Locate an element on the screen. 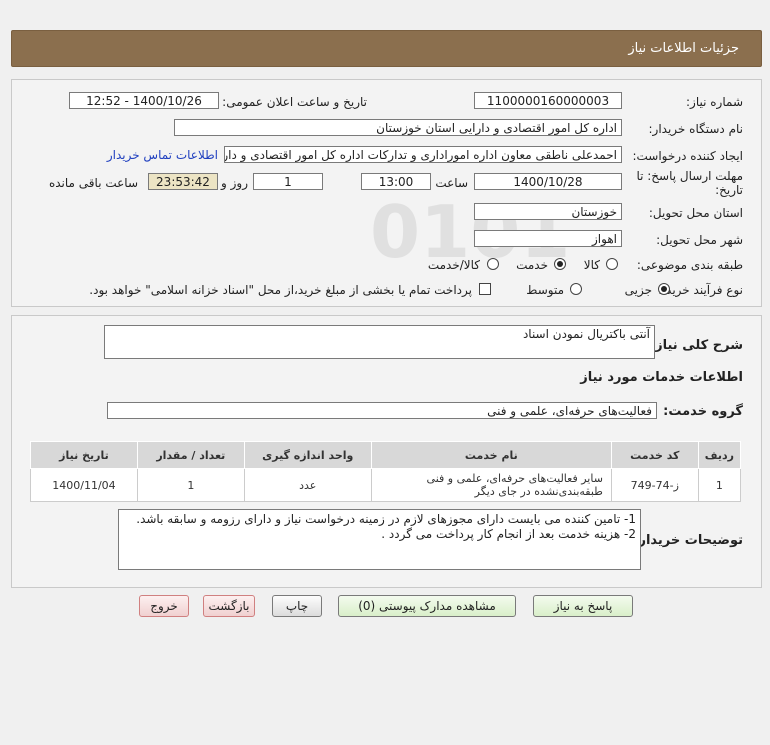  purchase-radio-minor is located at coordinates (664, 289).